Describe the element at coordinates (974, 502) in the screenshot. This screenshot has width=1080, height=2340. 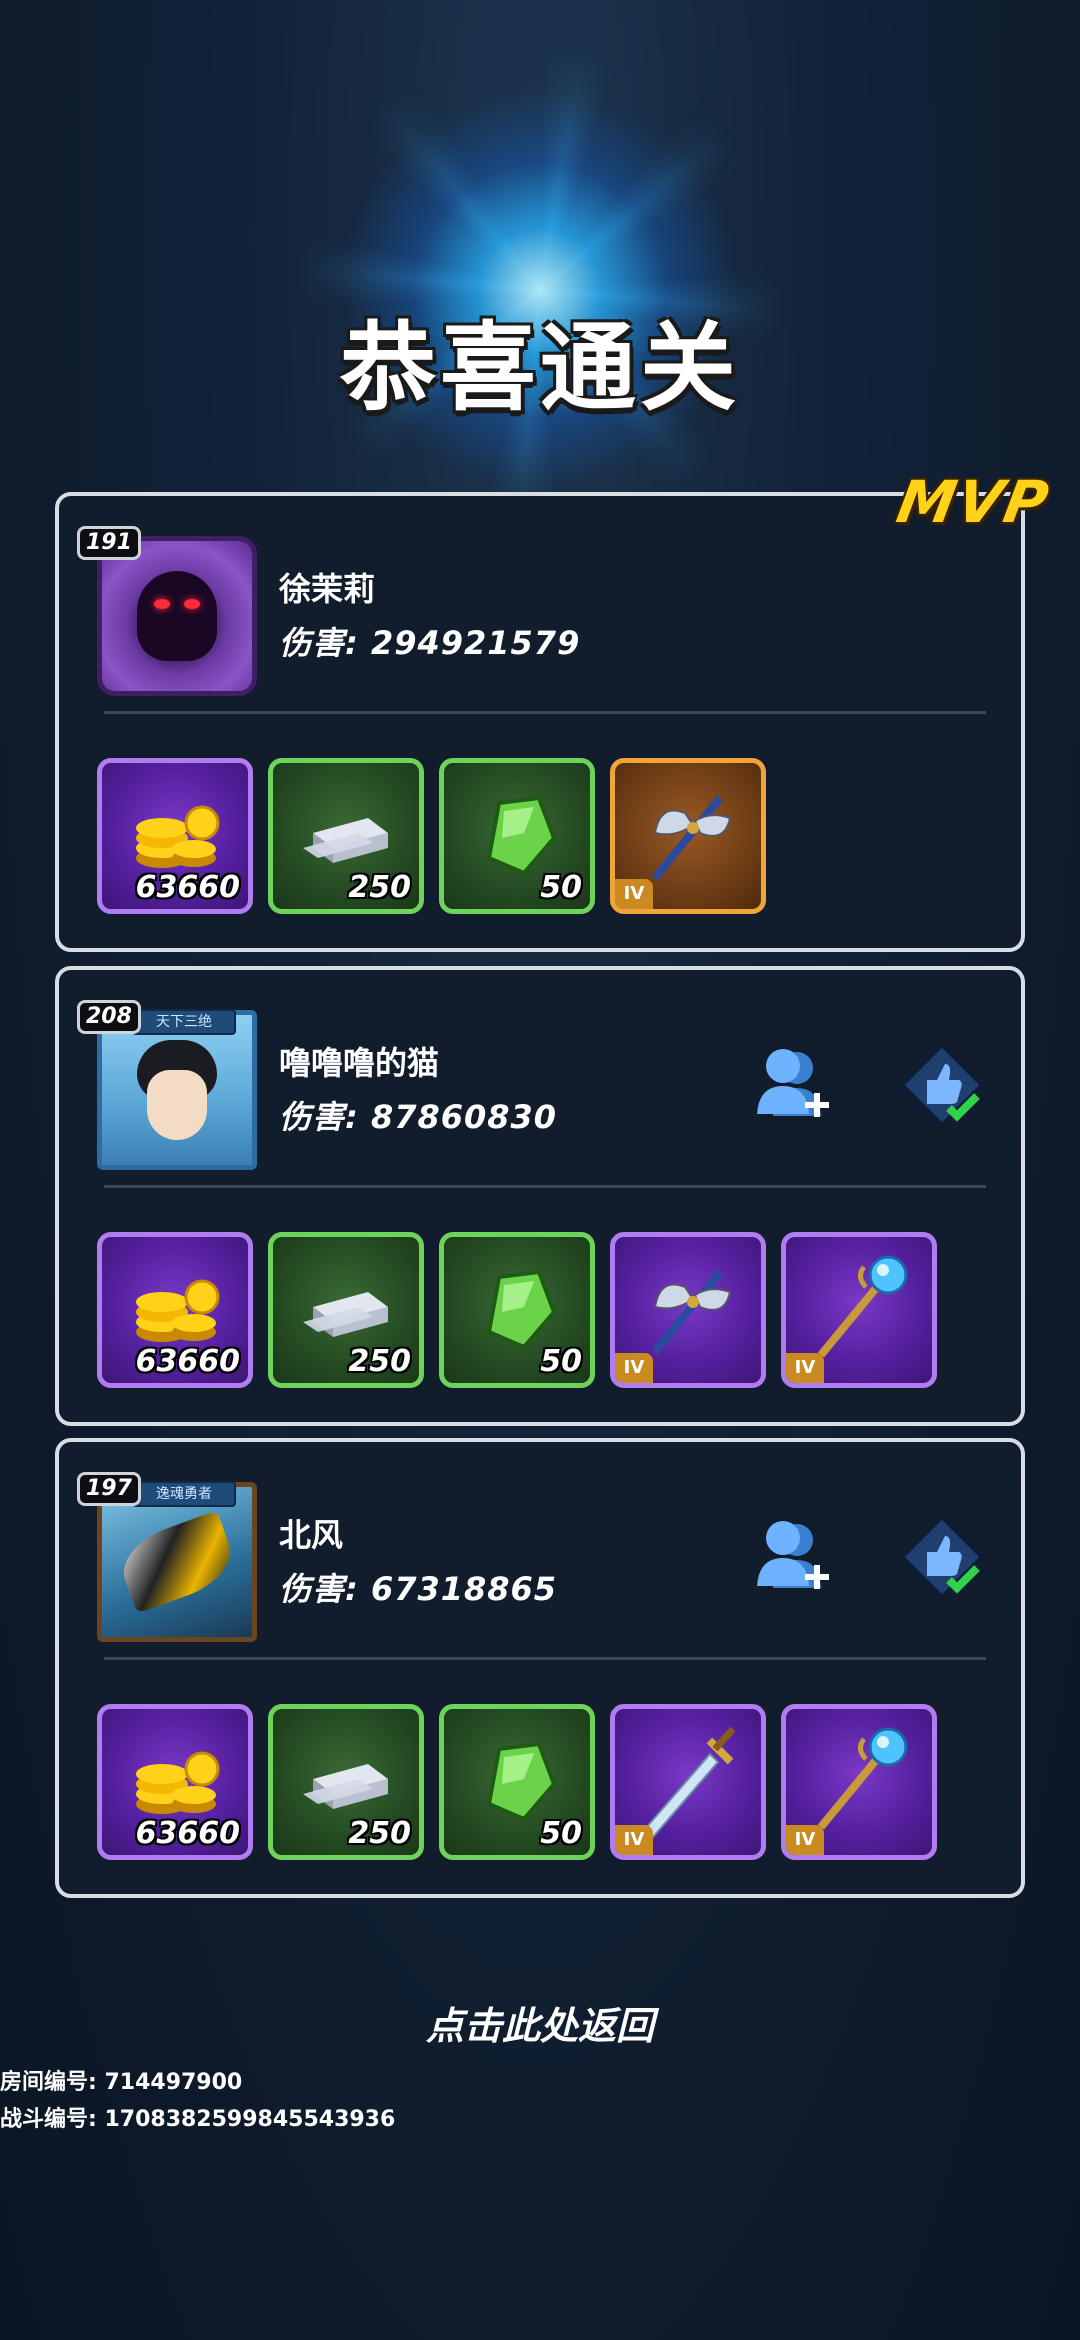
I see `mvp-badge: MVP` at that location.